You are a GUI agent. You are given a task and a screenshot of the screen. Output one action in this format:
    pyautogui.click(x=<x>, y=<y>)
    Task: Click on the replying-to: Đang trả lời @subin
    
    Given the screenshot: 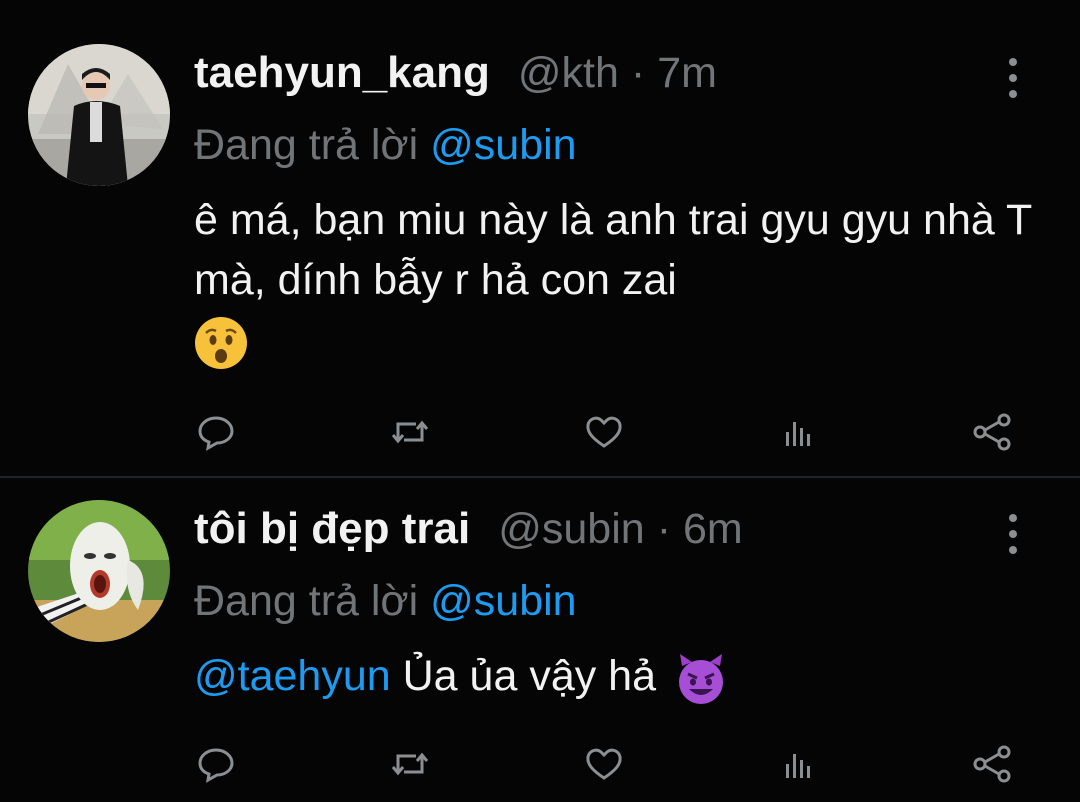 What is the action you would take?
    pyautogui.click(x=617, y=601)
    